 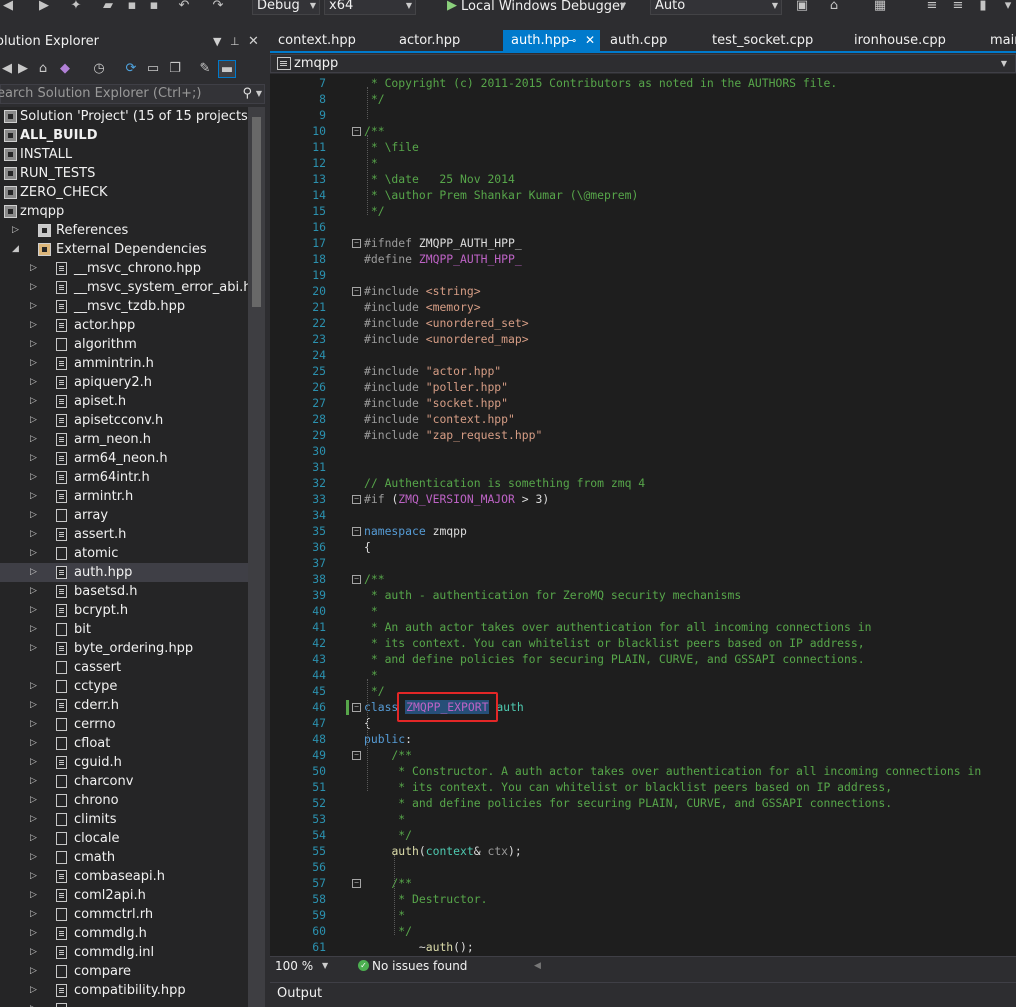 What do you see at coordinates (124, 895) in the screenshot?
I see `tree-item: ▷ coml2api.h` at bounding box center [124, 895].